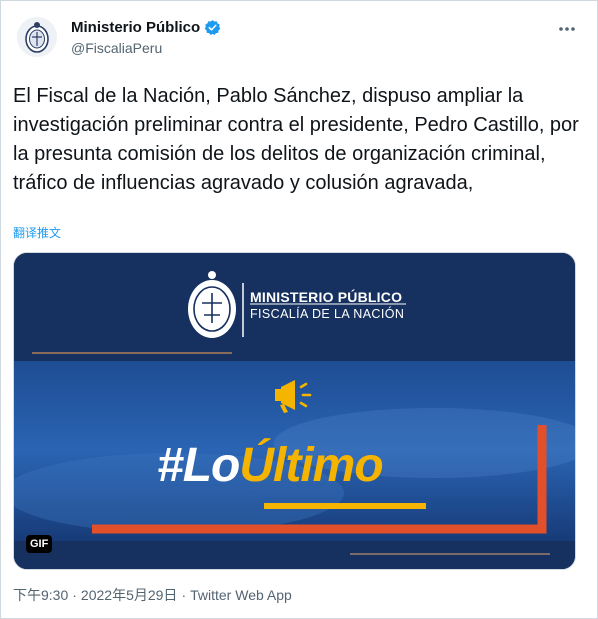 The height and width of the screenshot is (619, 598). What do you see at coordinates (39, 544) in the screenshot?
I see `gif-badge: GIF` at bounding box center [39, 544].